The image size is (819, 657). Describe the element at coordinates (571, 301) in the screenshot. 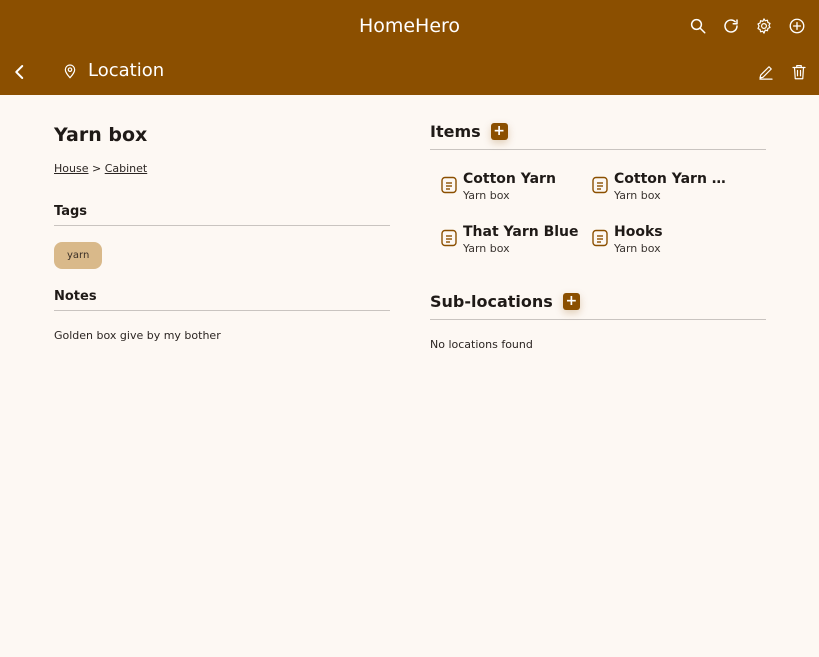

I see `add-sublocation-button: +` at that location.